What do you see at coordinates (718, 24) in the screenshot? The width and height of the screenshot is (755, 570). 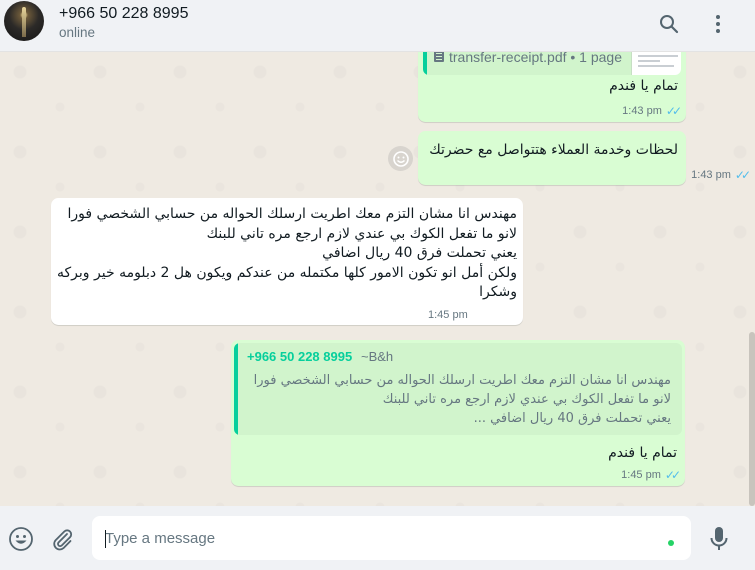 I see `menu-icon` at bounding box center [718, 24].